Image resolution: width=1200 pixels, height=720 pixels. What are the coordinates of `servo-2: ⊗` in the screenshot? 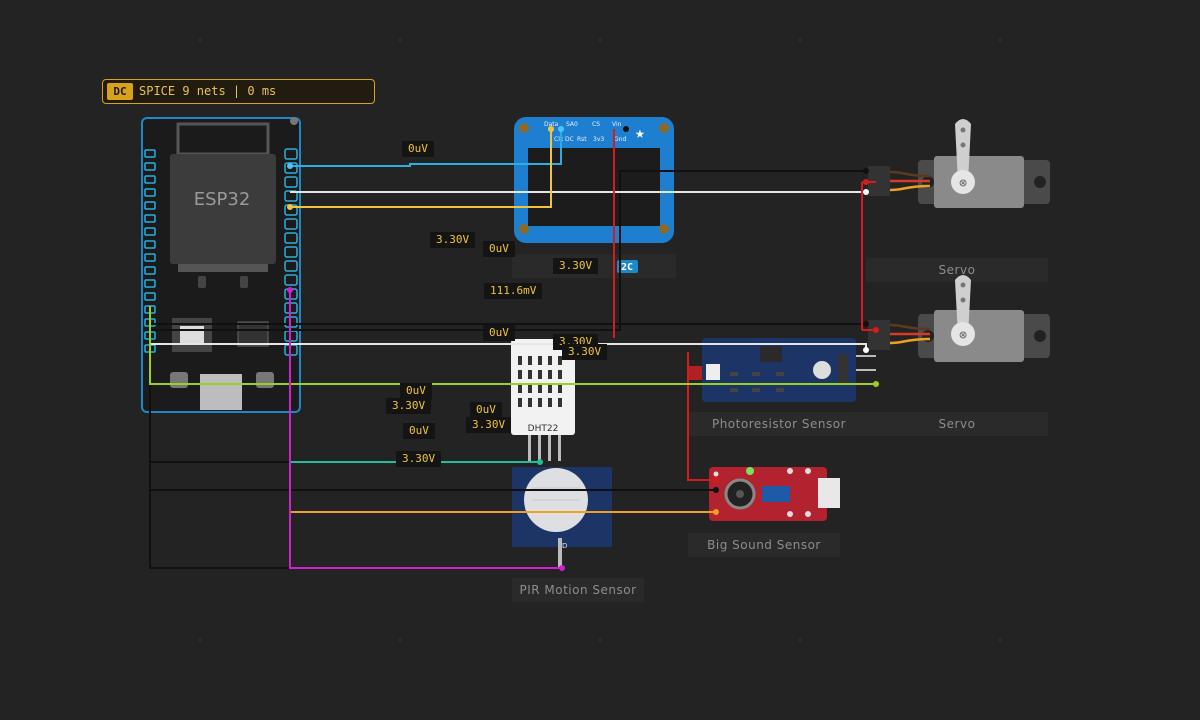 It's located at (959, 318).